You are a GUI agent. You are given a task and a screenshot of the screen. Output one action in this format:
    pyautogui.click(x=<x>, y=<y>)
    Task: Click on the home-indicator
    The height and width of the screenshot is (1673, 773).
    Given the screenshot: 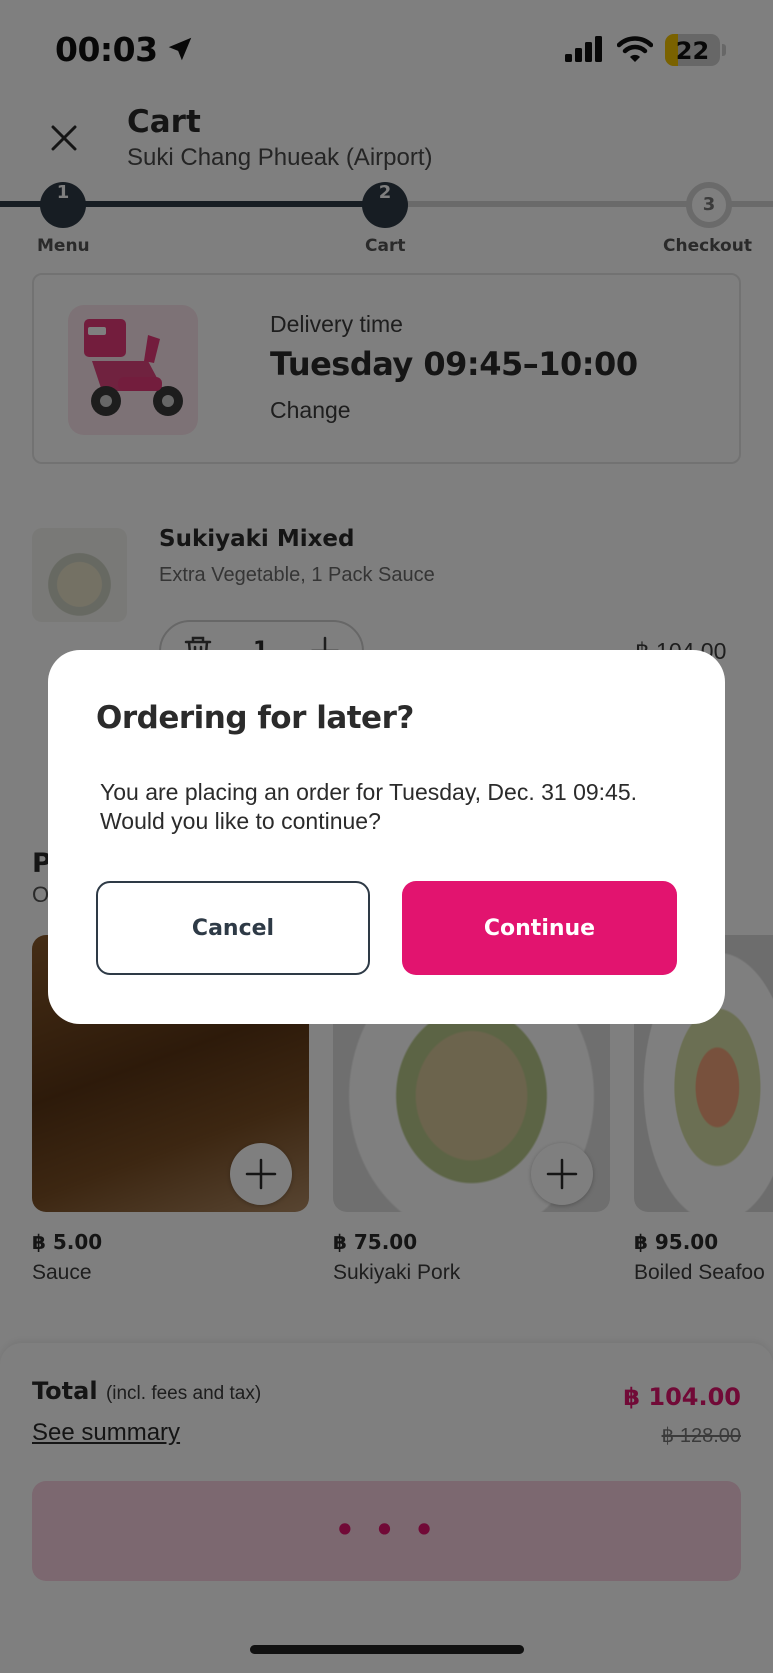 What is the action you would take?
    pyautogui.click(x=387, y=1649)
    